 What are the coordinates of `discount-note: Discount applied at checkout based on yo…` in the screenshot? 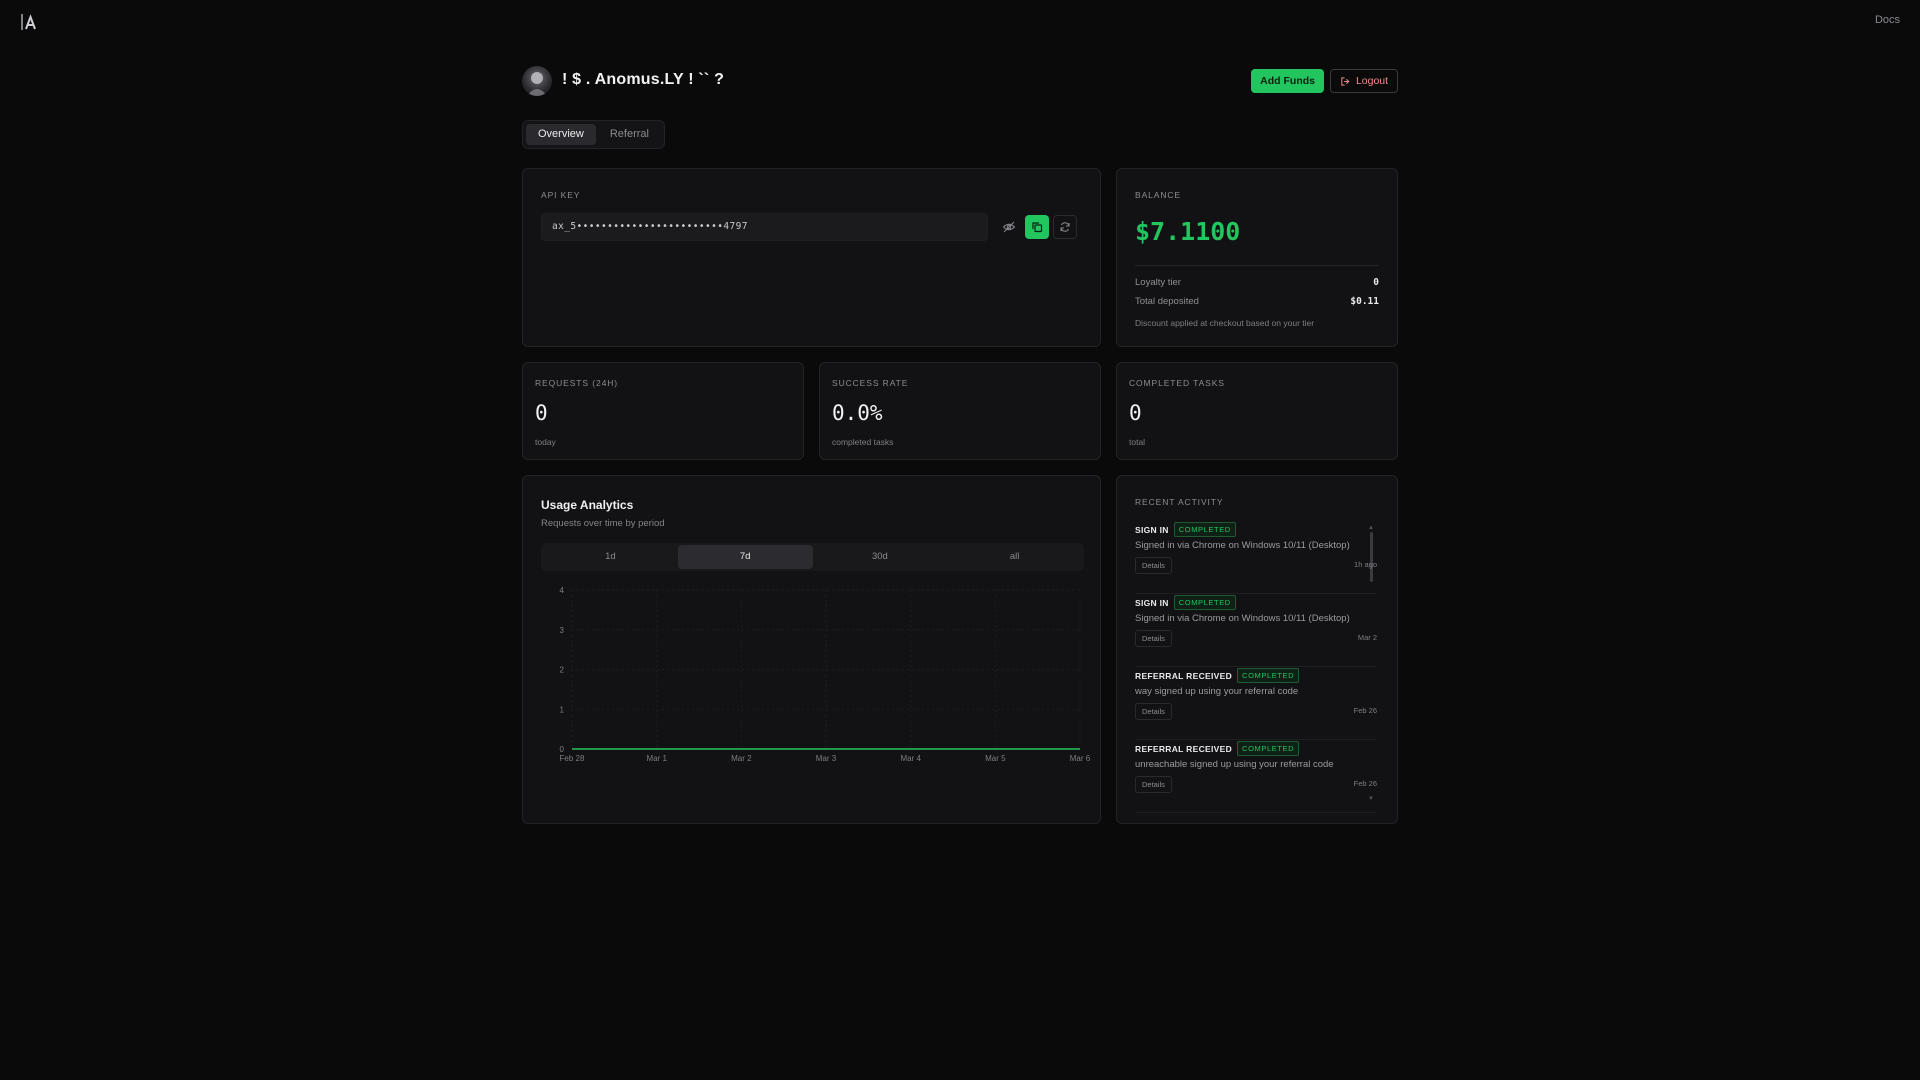 It's located at (1225, 323).